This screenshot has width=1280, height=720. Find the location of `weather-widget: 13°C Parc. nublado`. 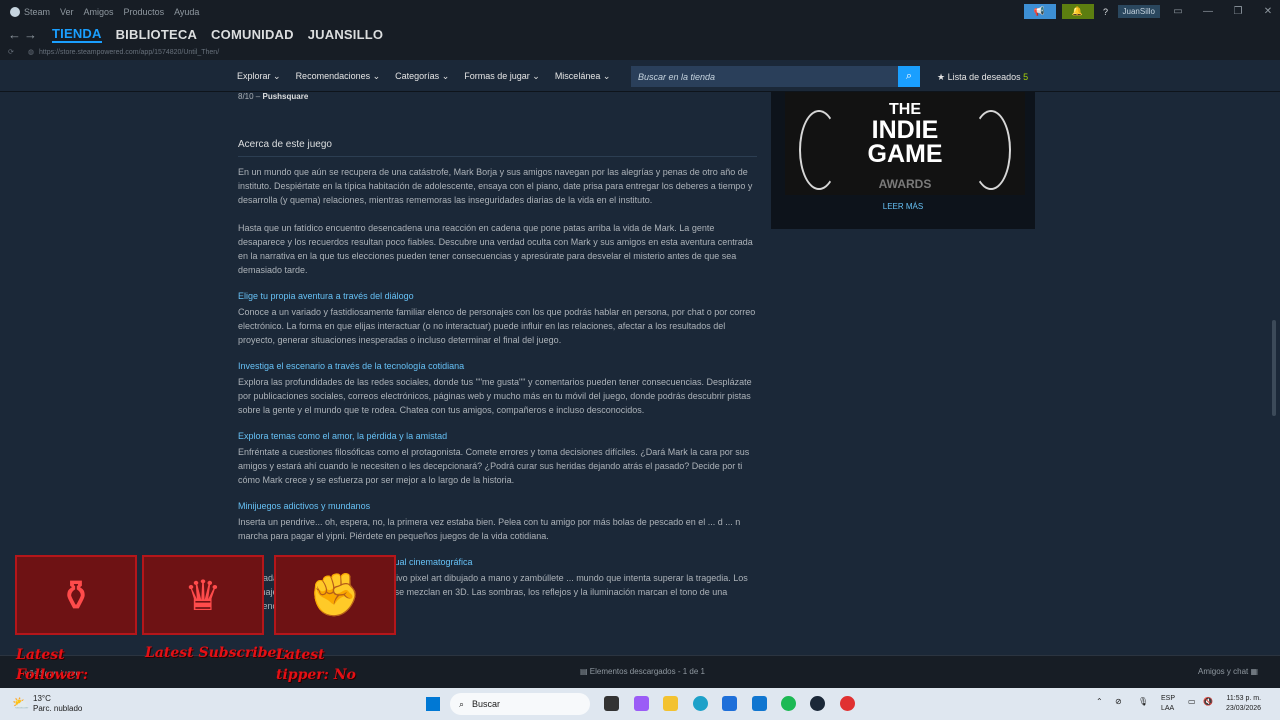

weather-widget: 13°C Parc. nublado is located at coordinates (57, 704).